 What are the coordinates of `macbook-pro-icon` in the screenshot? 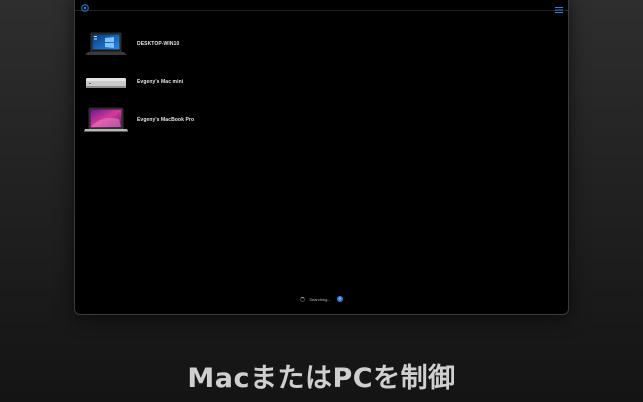 It's located at (106, 120).